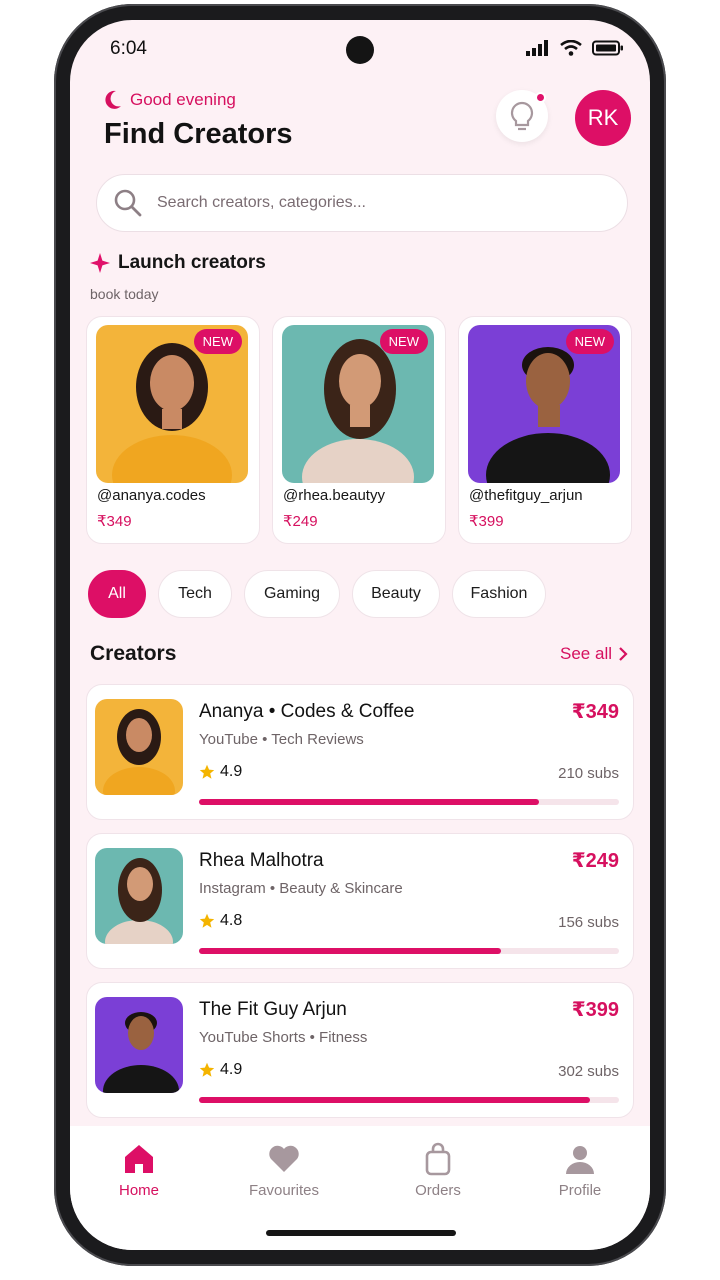 The width and height of the screenshot is (720, 1280). Describe the element at coordinates (300, 521) in the screenshot. I see `card-price: ₹249` at that location.